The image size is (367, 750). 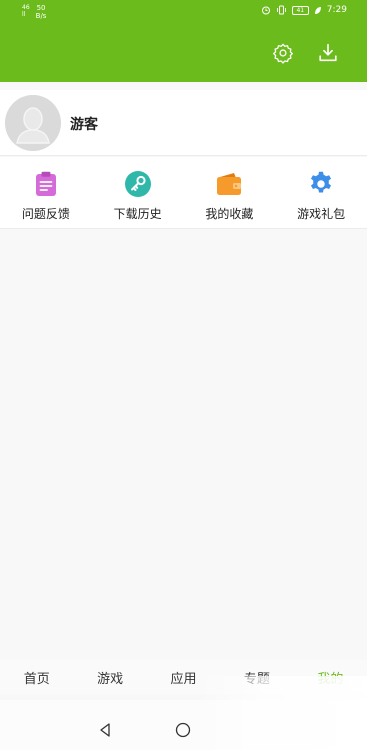 I want to click on system-nav-bar, so click(x=183, y=725).